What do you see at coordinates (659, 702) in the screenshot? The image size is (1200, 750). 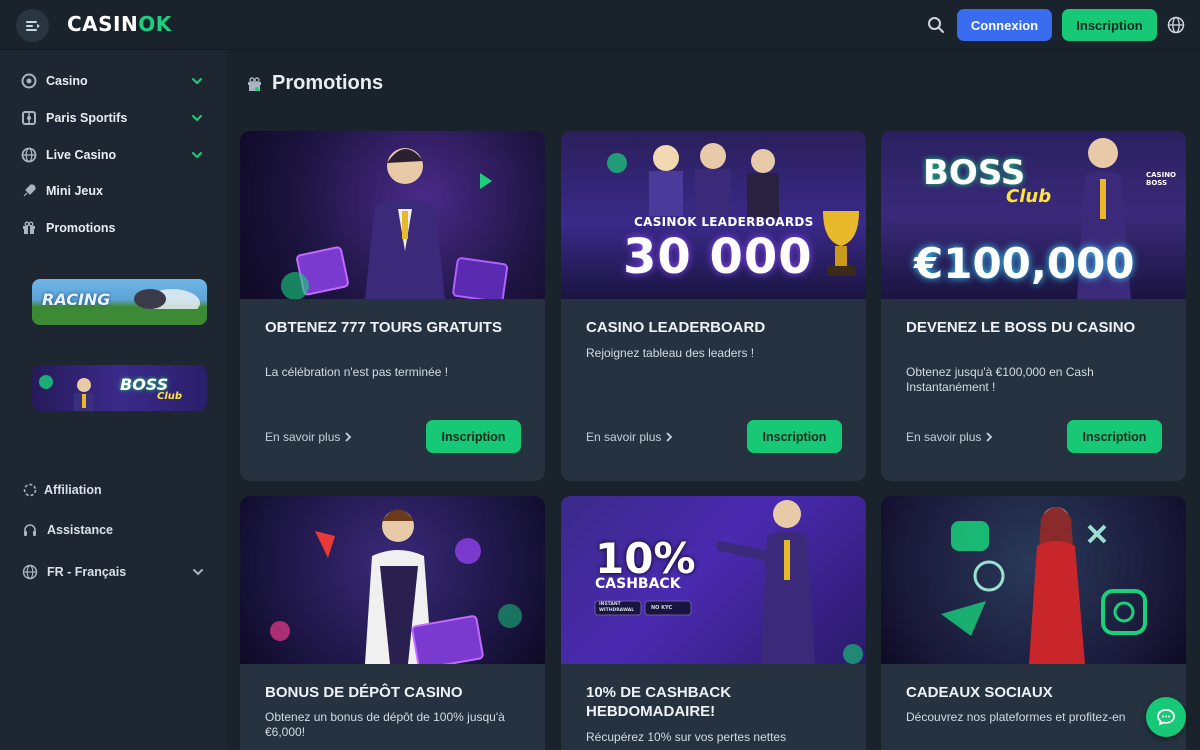 I see `promo-title: 10% DE CASHBACK HEBDOMADAIRE!` at bounding box center [659, 702].